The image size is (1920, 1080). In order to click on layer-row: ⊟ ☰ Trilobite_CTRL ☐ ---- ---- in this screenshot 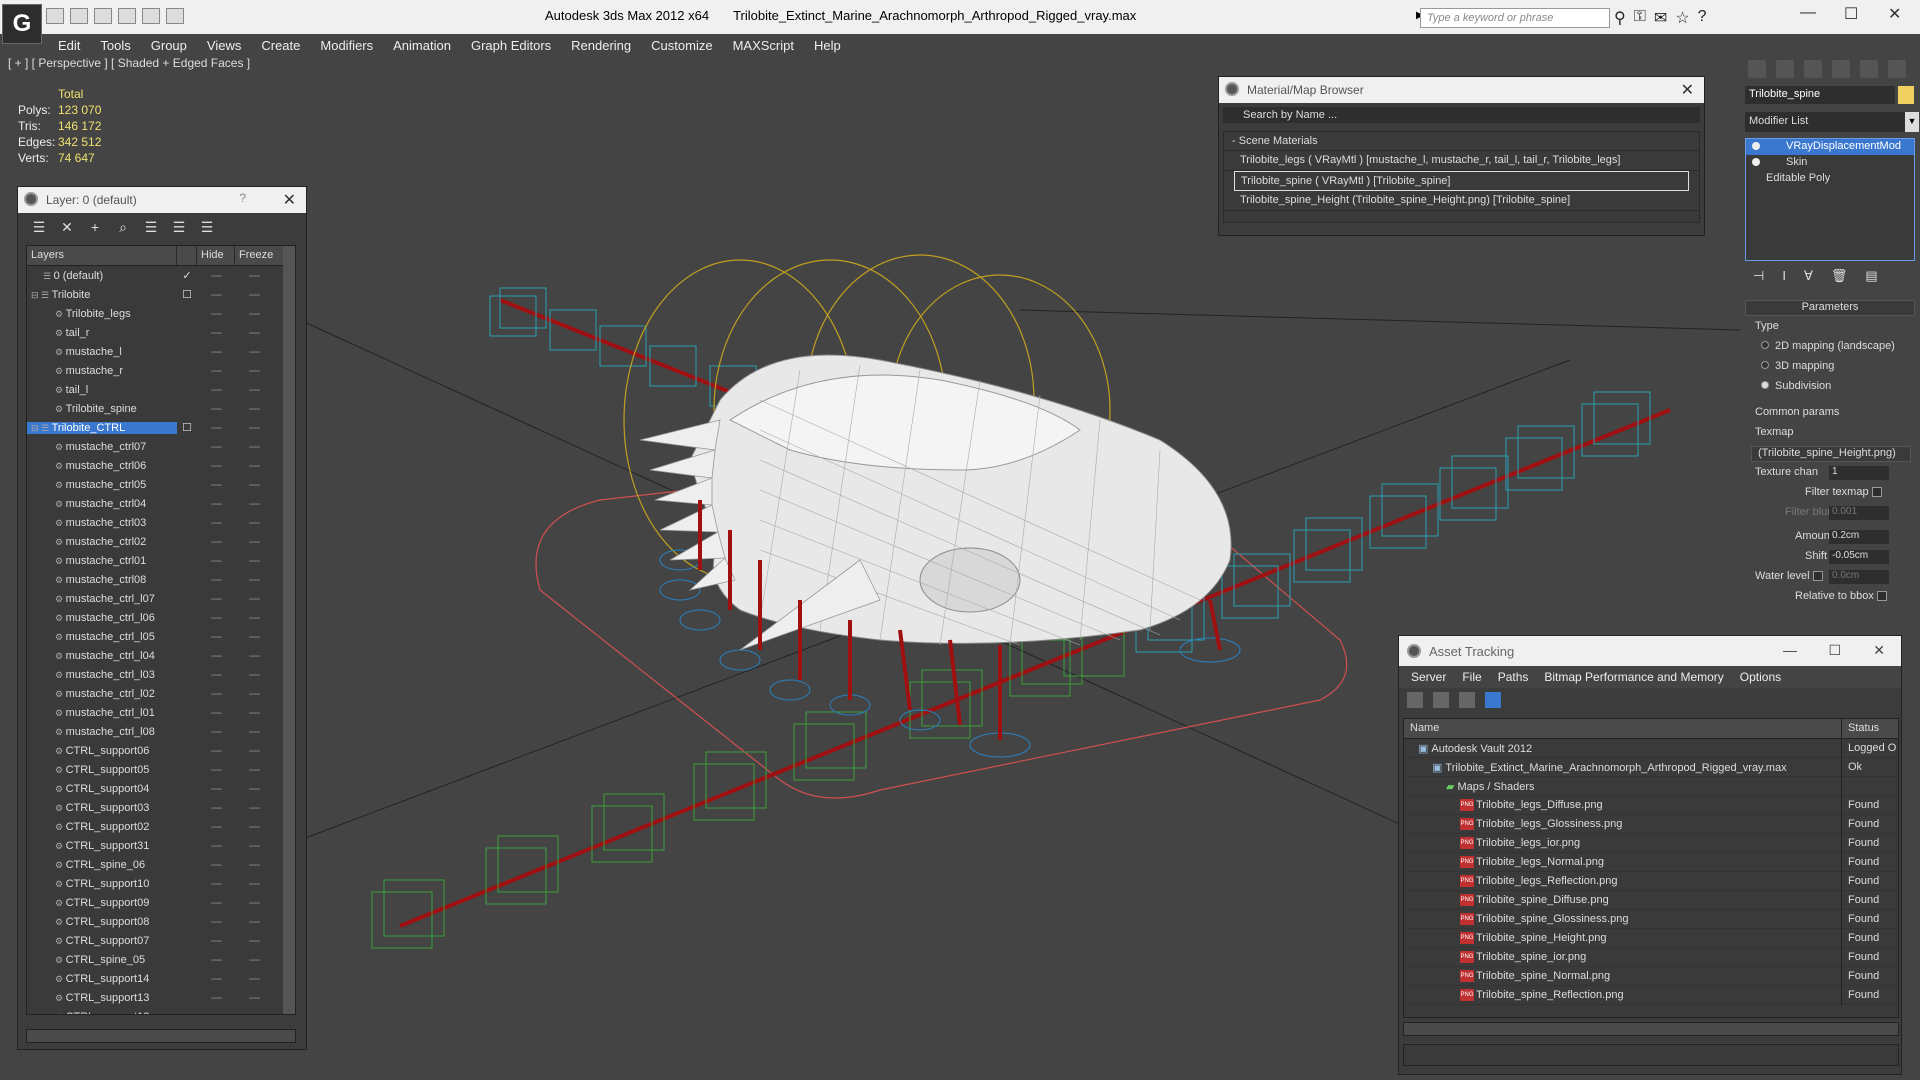, I will do `click(161, 427)`.